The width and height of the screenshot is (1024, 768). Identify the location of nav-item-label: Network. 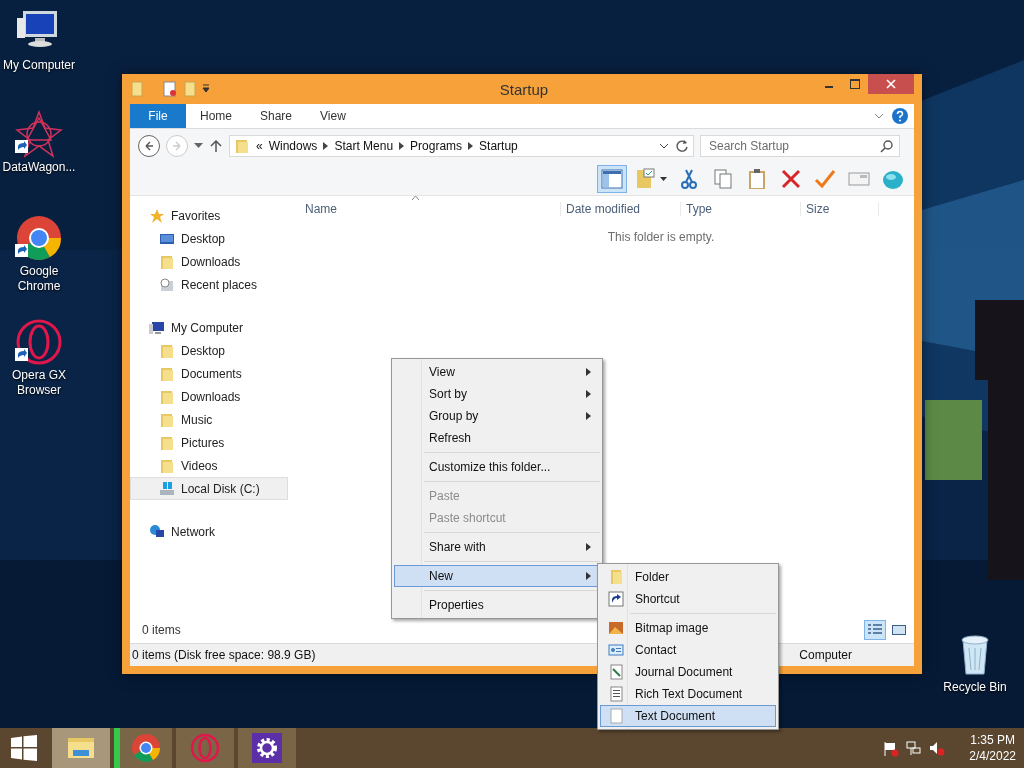
(193, 531).